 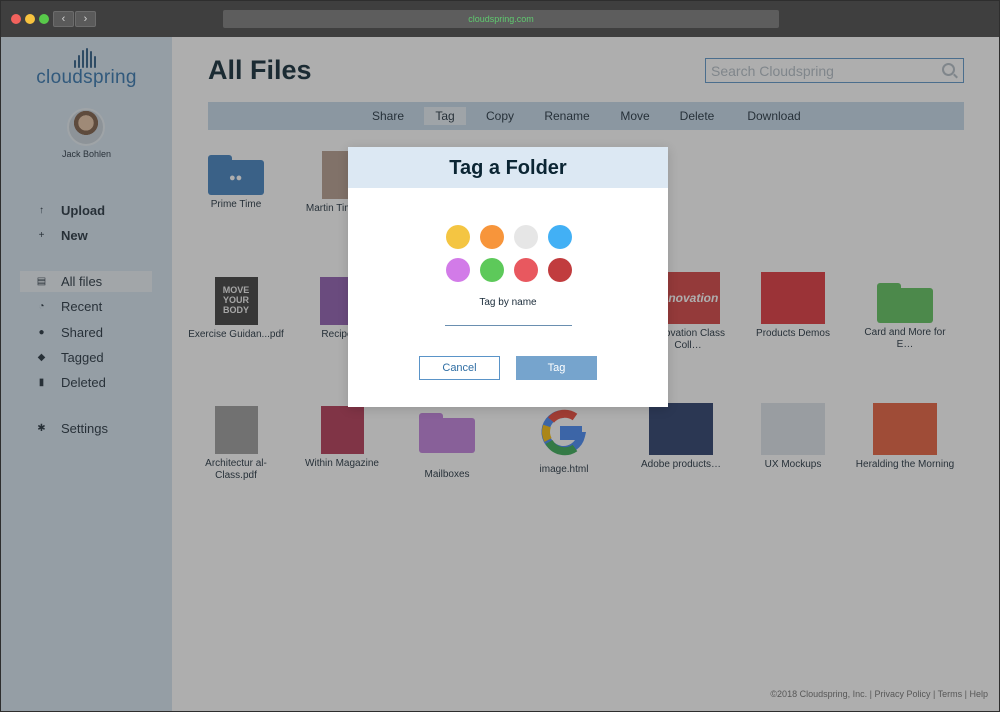 What do you see at coordinates (560, 270) in the screenshot?
I see `color-swatch-dark-red` at bounding box center [560, 270].